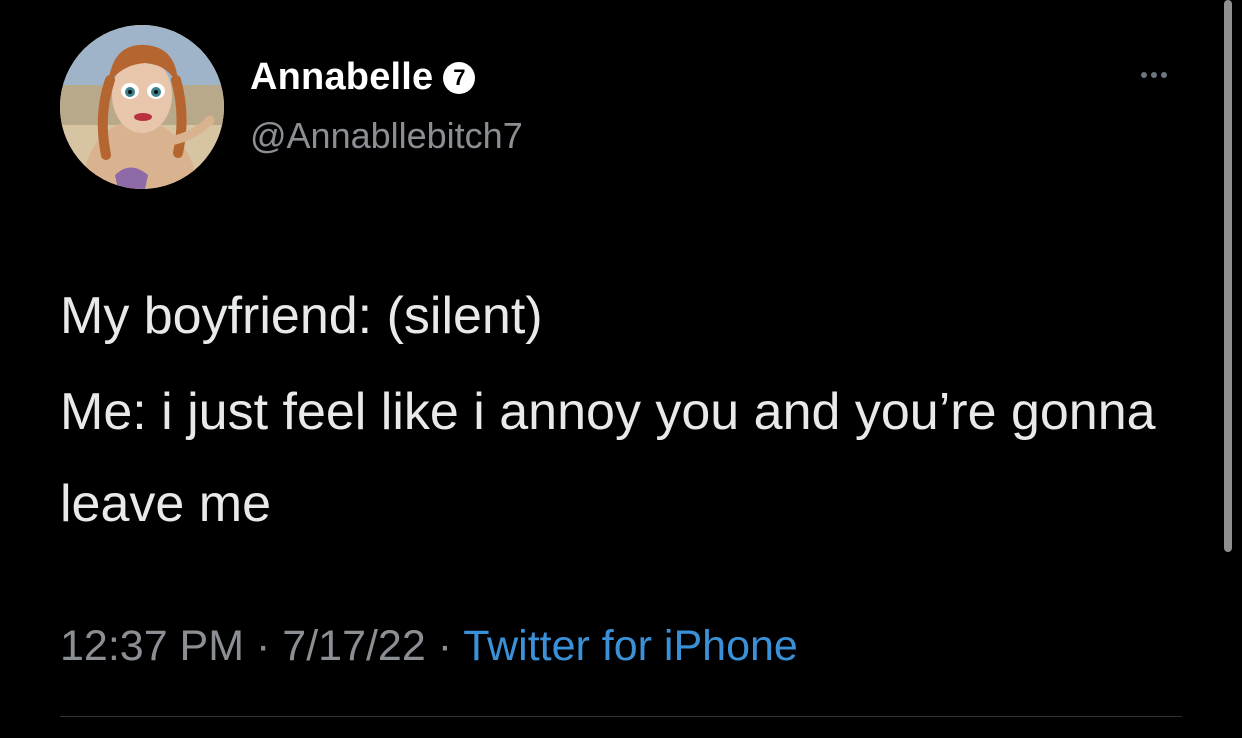 Image resolution: width=1242 pixels, height=738 pixels. I want to click on divider, so click(621, 716).